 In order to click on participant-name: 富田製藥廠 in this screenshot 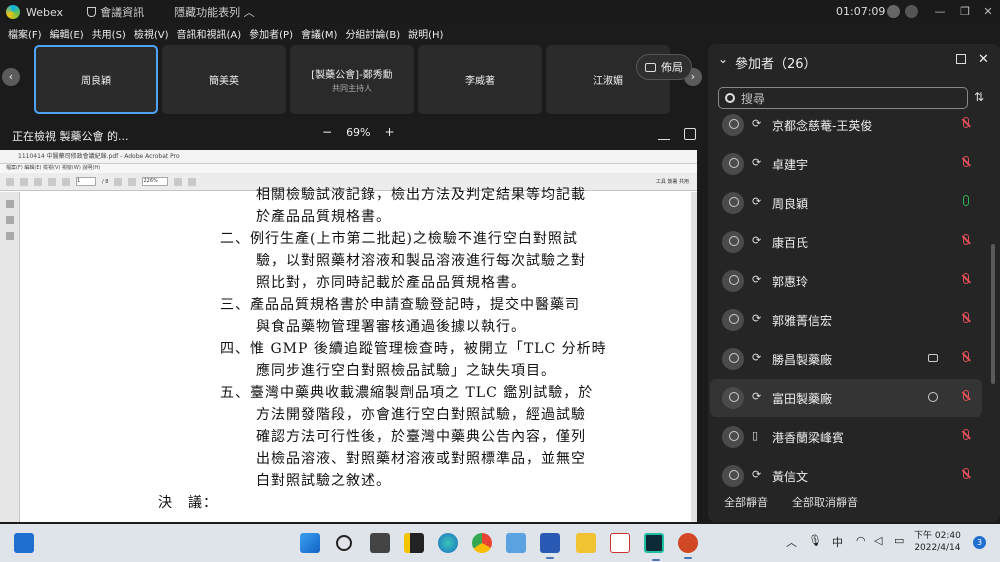, I will do `click(802, 399)`.